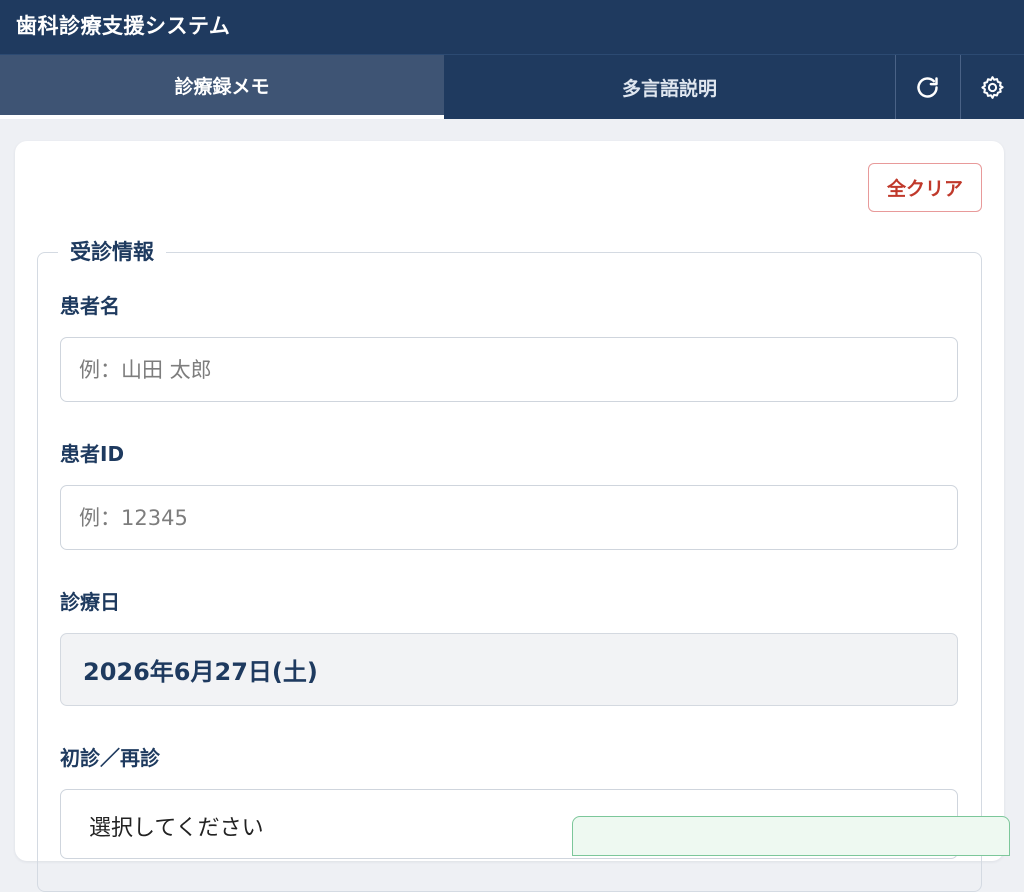 The image size is (1024, 892). I want to click on app-title: 歯科診療支援システム, so click(123, 26).